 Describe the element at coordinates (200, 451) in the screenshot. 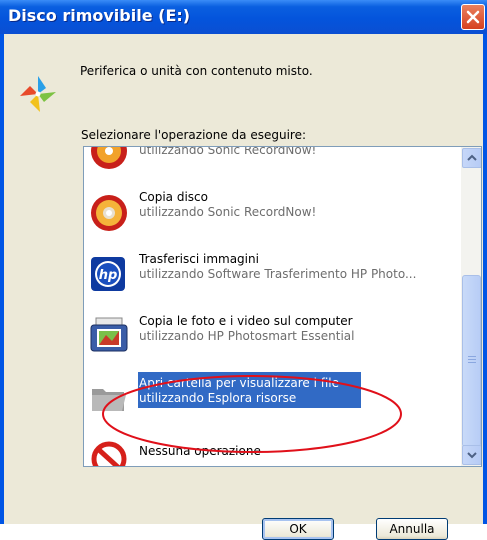

I see `item-title: Nessuna operazione` at that location.